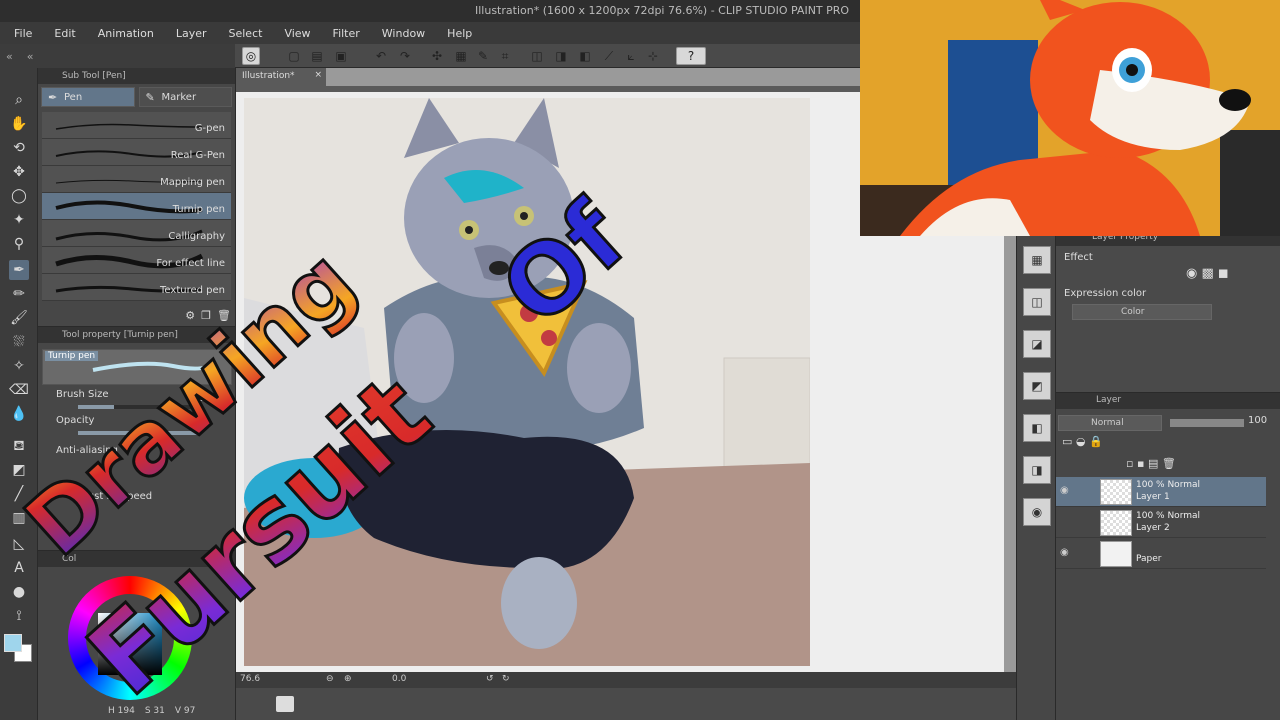 This screenshot has height=720, width=1280. I want to click on menu-help: Help, so click(459, 33).